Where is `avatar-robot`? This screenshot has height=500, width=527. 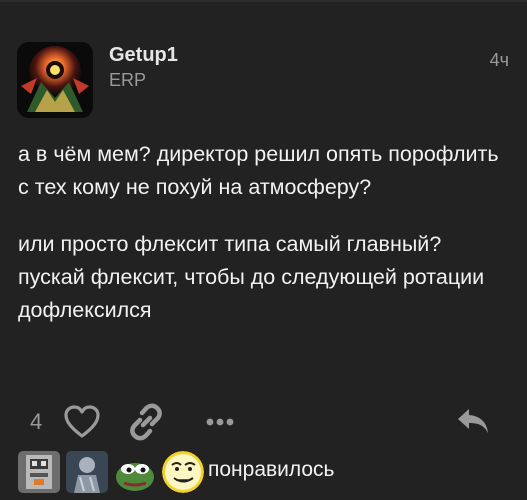
avatar-robot is located at coordinates (39, 472).